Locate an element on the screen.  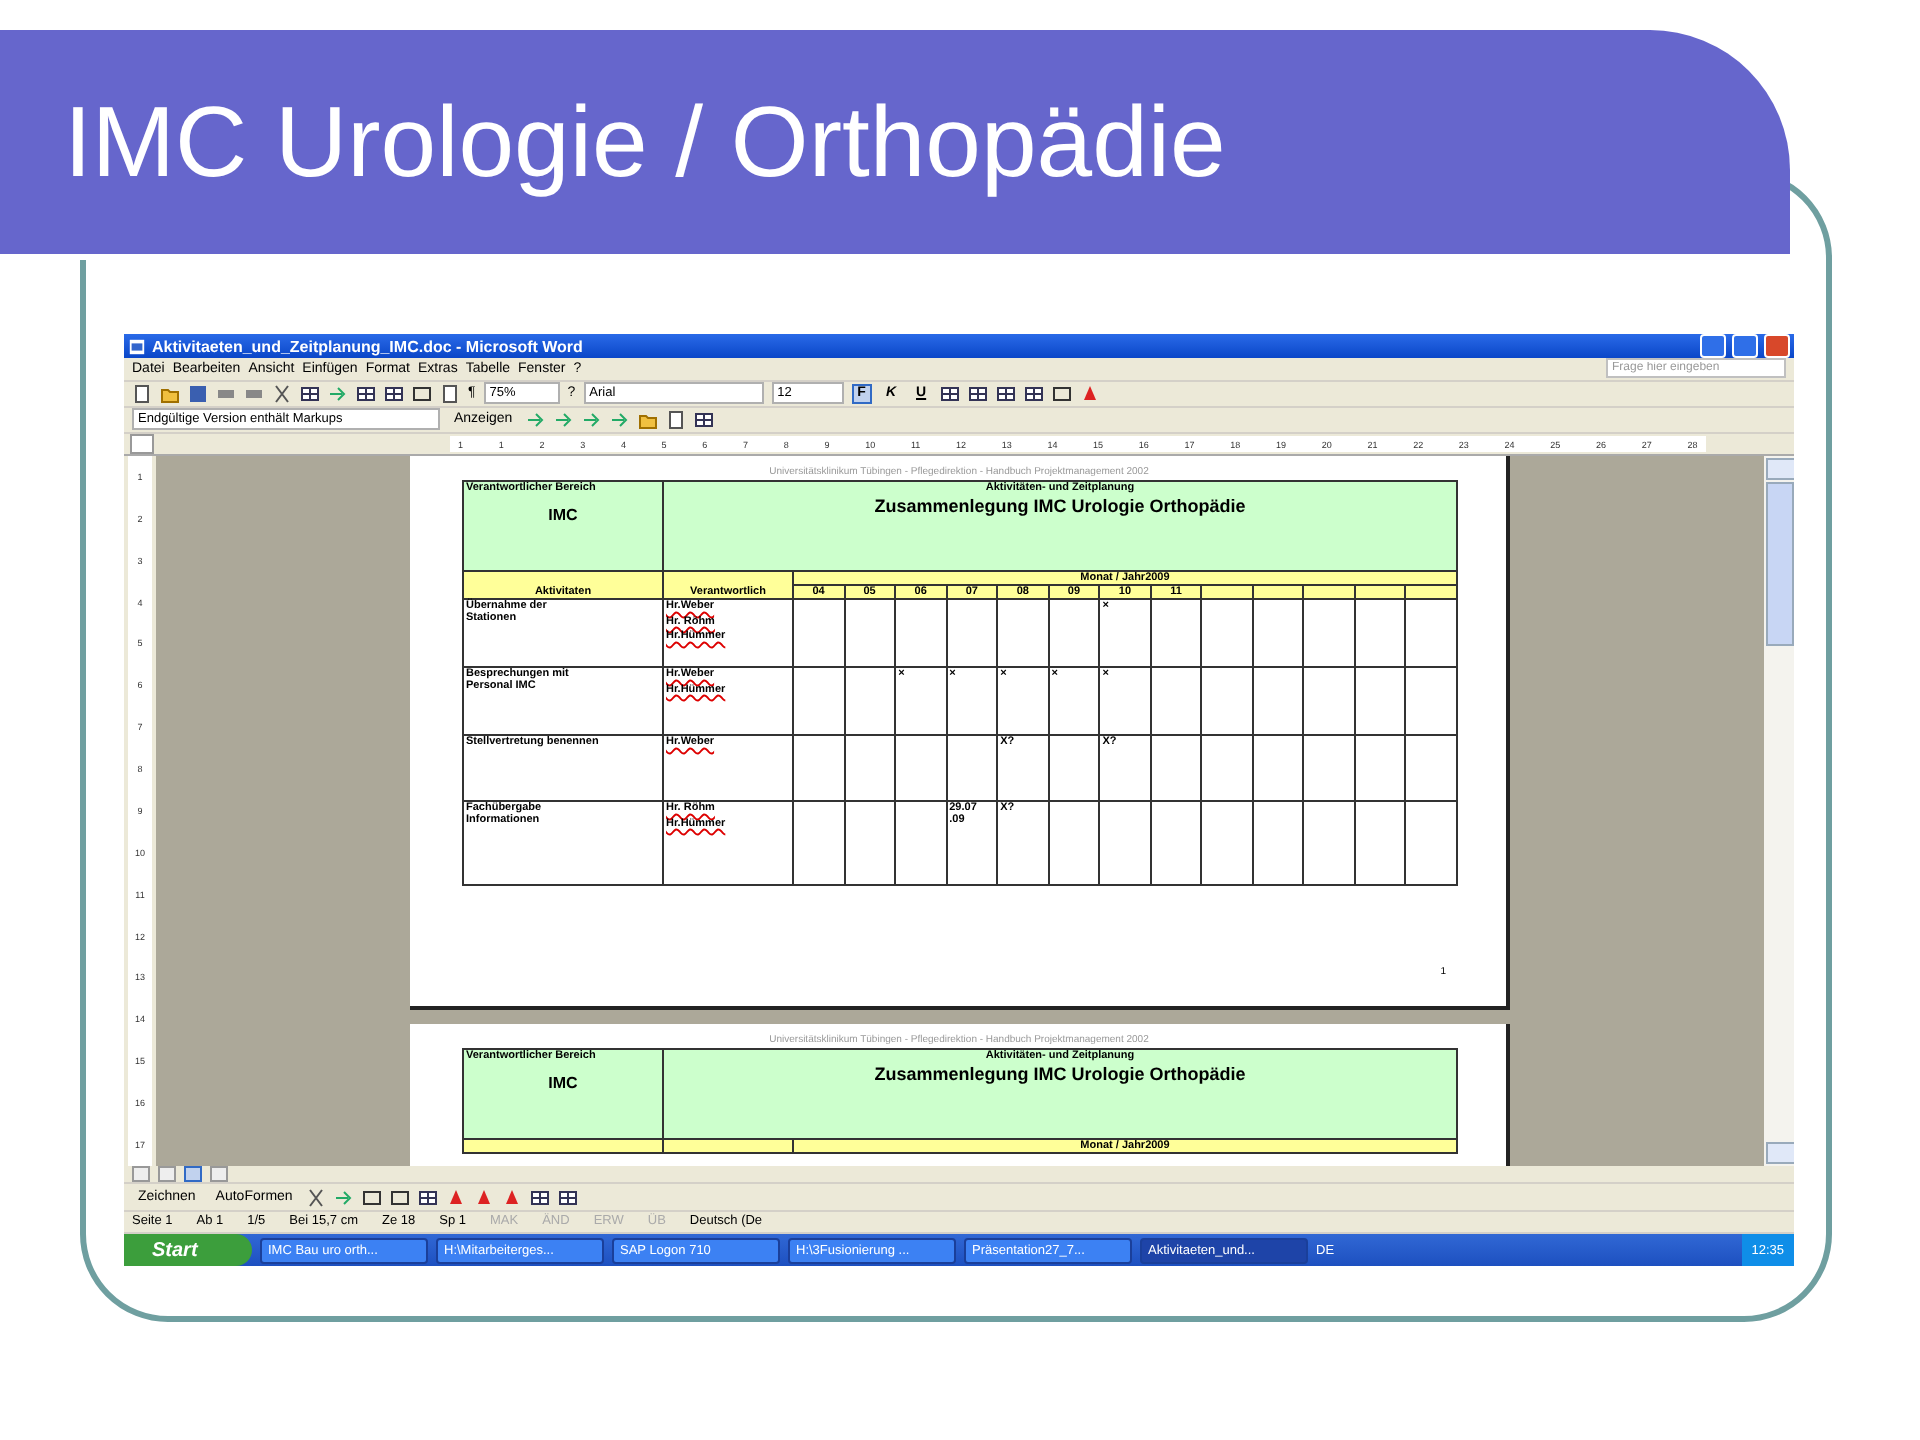
slide-title: IMC Urologie / Orthopädie is located at coordinates (645, 142).